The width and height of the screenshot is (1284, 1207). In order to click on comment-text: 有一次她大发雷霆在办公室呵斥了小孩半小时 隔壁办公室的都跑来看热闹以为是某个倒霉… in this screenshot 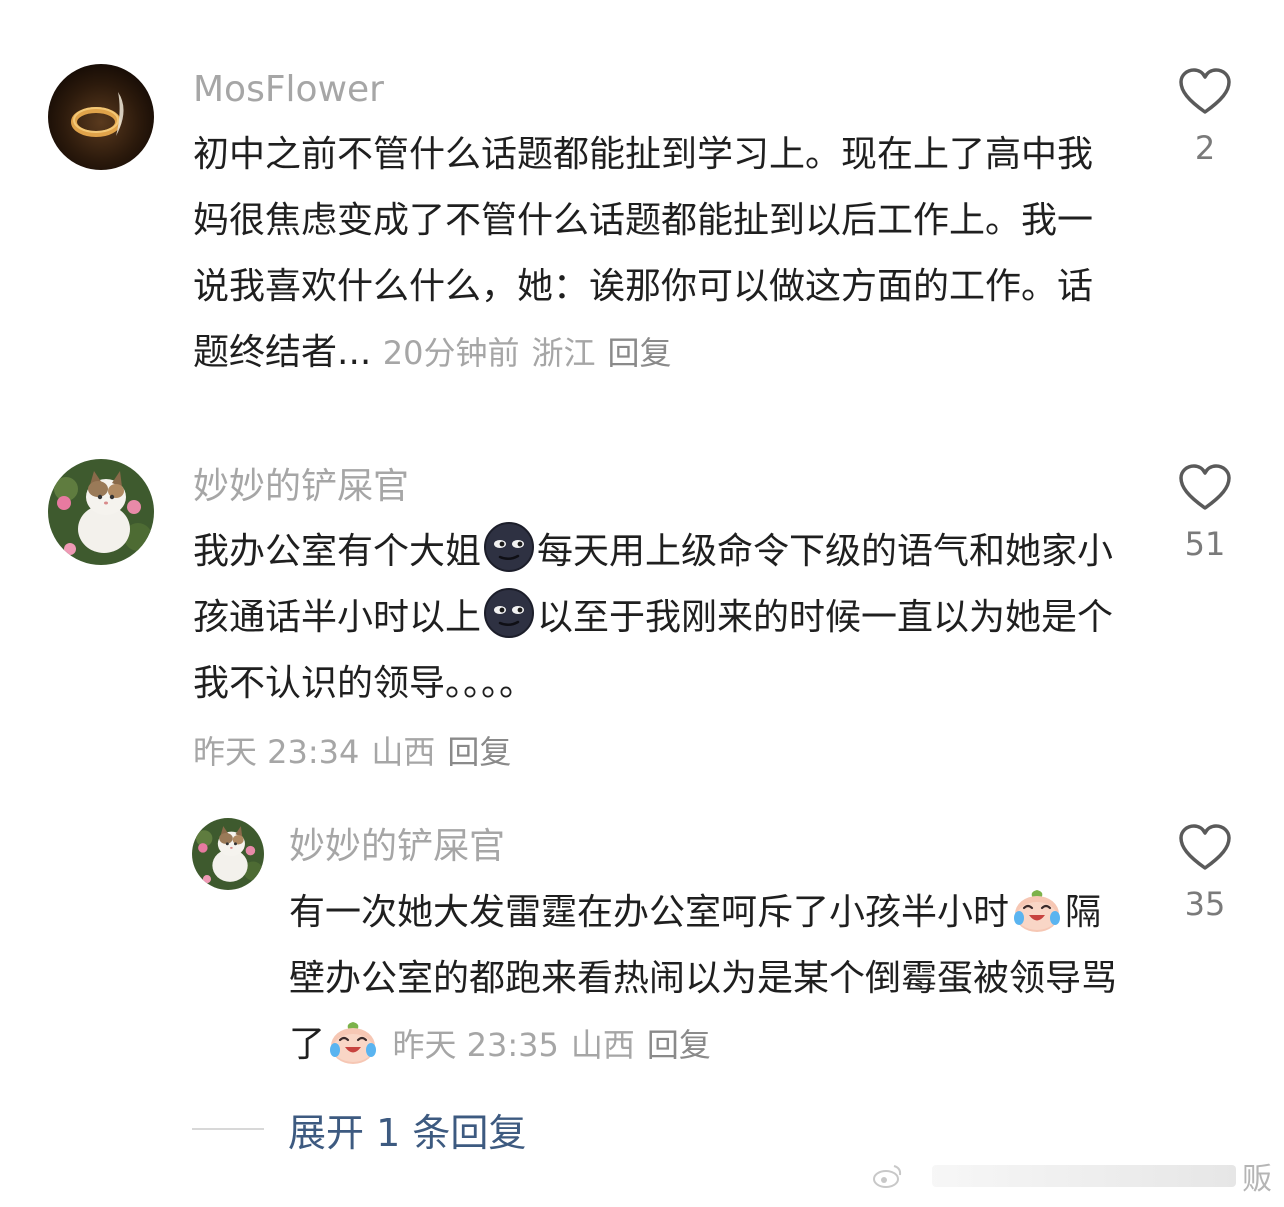, I will do `click(709, 979)`.